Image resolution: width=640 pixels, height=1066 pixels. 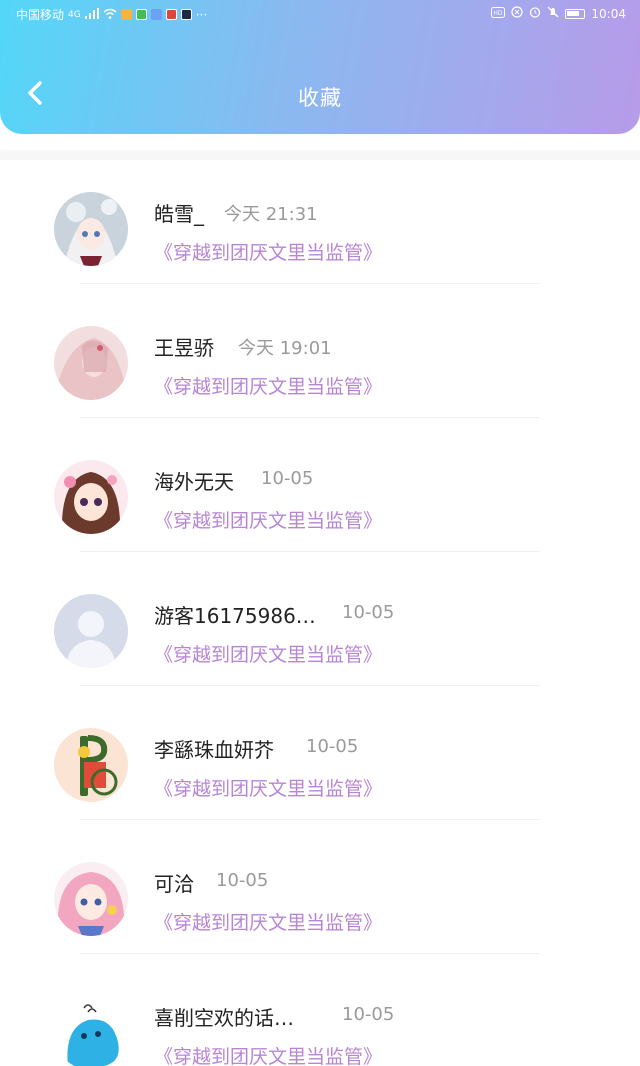 I want to click on clock: 10:04, so click(x=608, y=13).